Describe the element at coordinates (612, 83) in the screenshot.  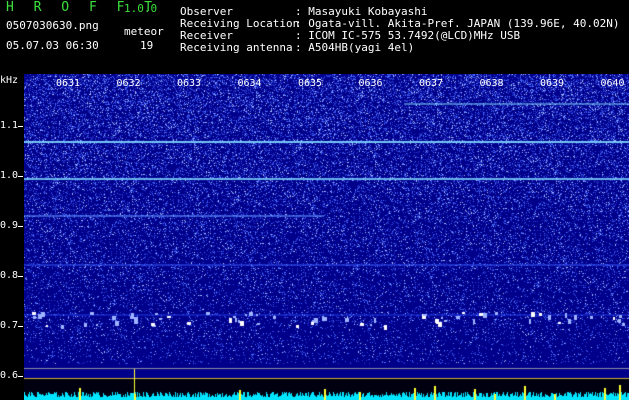
I see `time-tick-label: 0640` at that location.